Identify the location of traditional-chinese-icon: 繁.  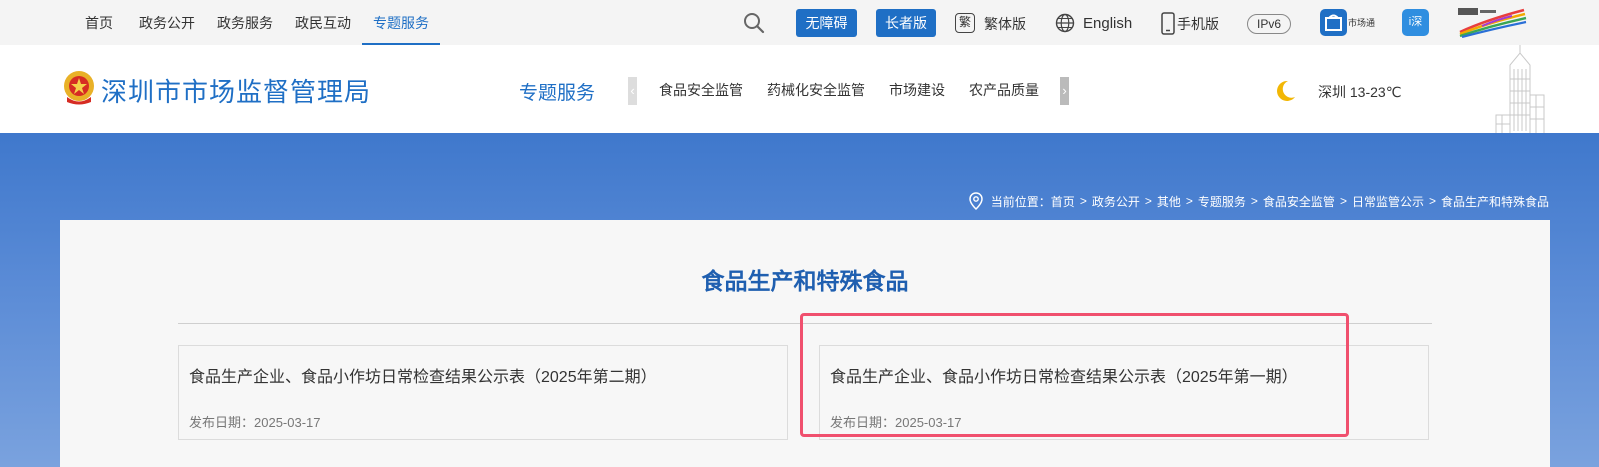
(965, 23).